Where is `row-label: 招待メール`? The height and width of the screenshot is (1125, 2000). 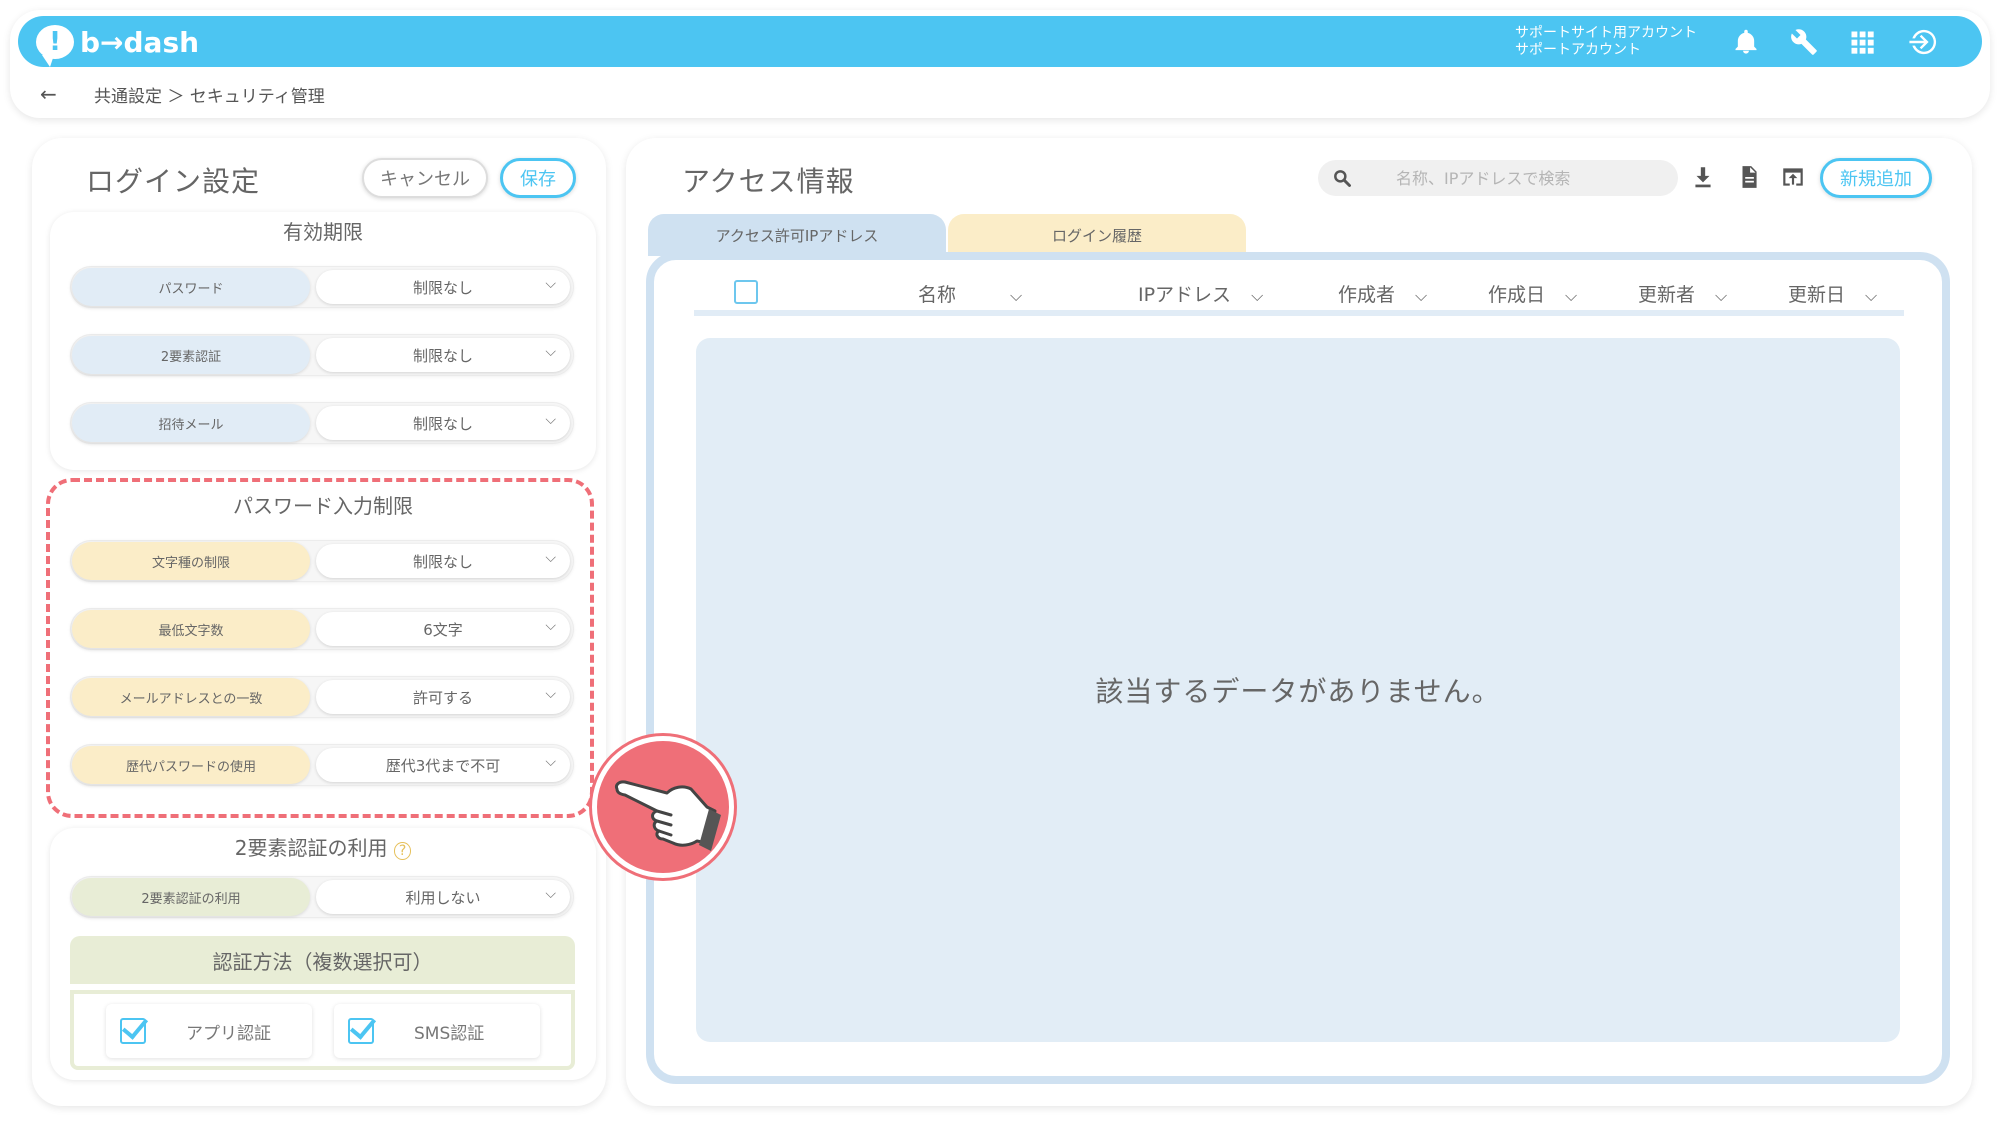 row-label: 招待メール is located at coordinates (191, 423).